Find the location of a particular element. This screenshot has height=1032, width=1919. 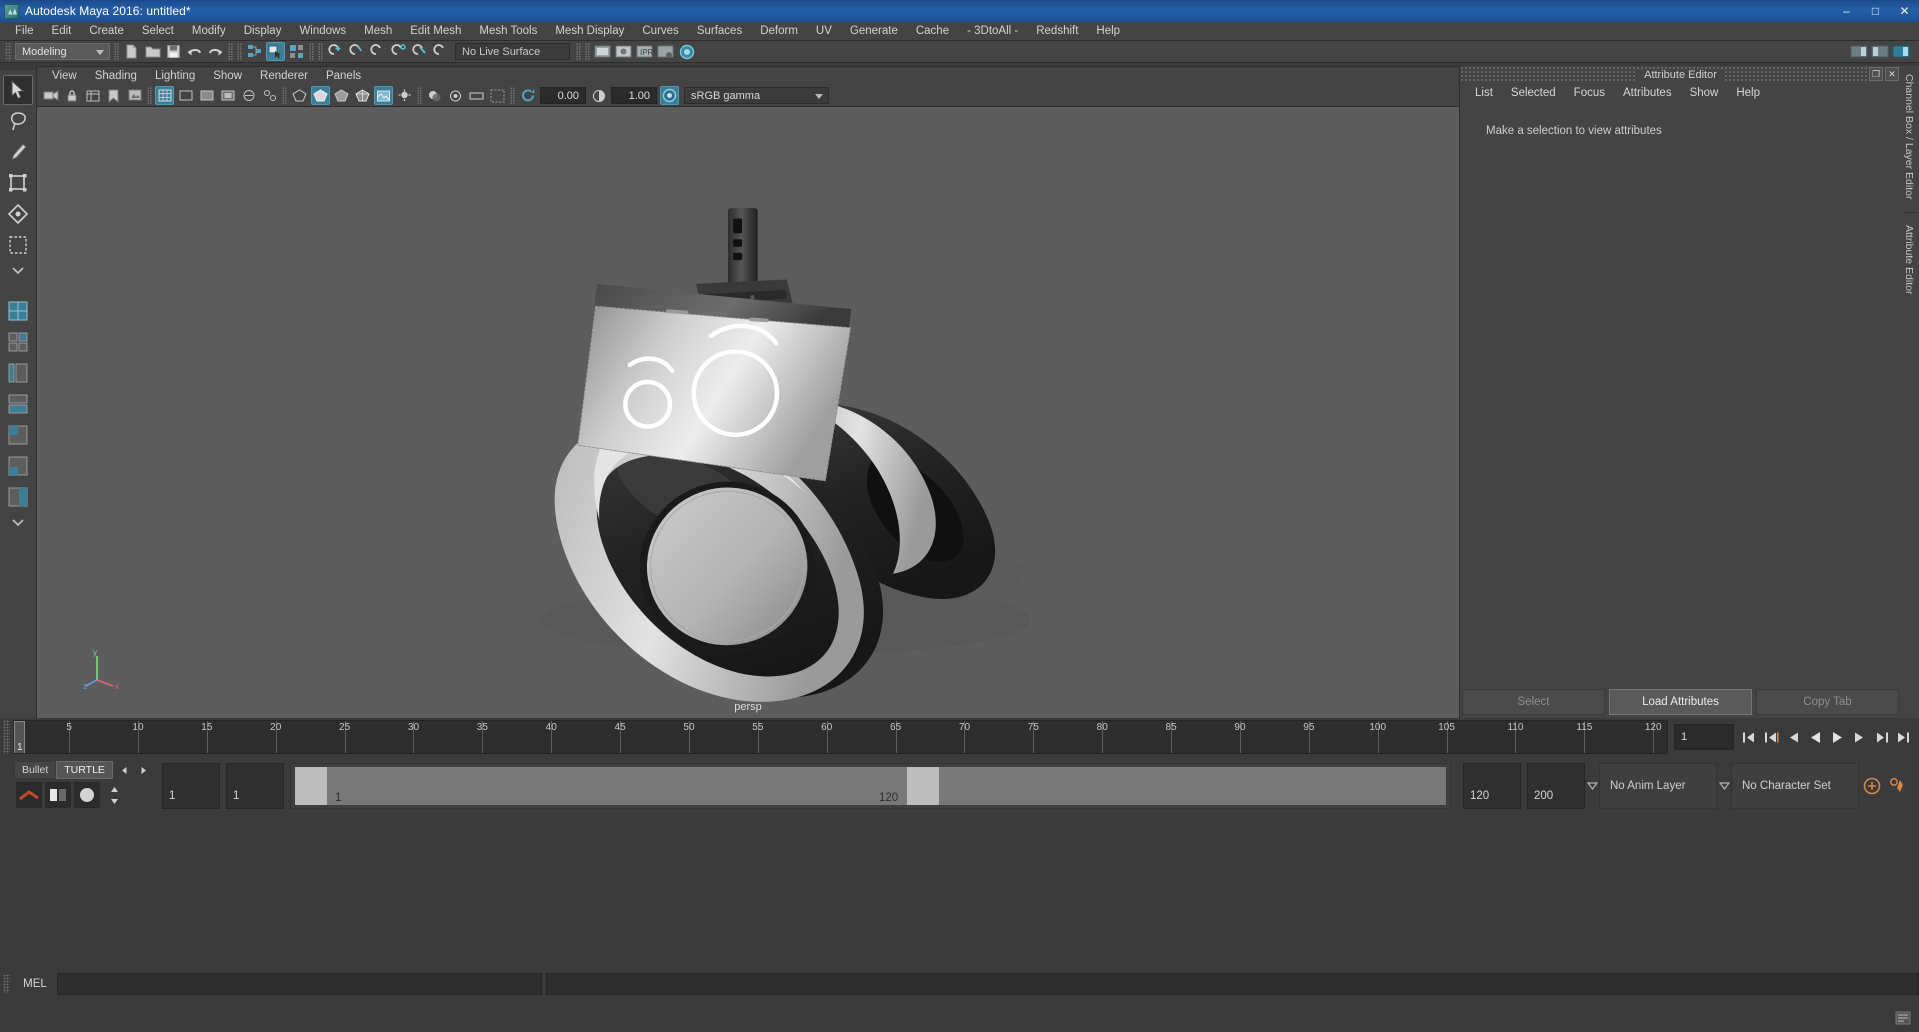

menu-mesh-tools: Mesh Tools is located at coordinates (508, 31).